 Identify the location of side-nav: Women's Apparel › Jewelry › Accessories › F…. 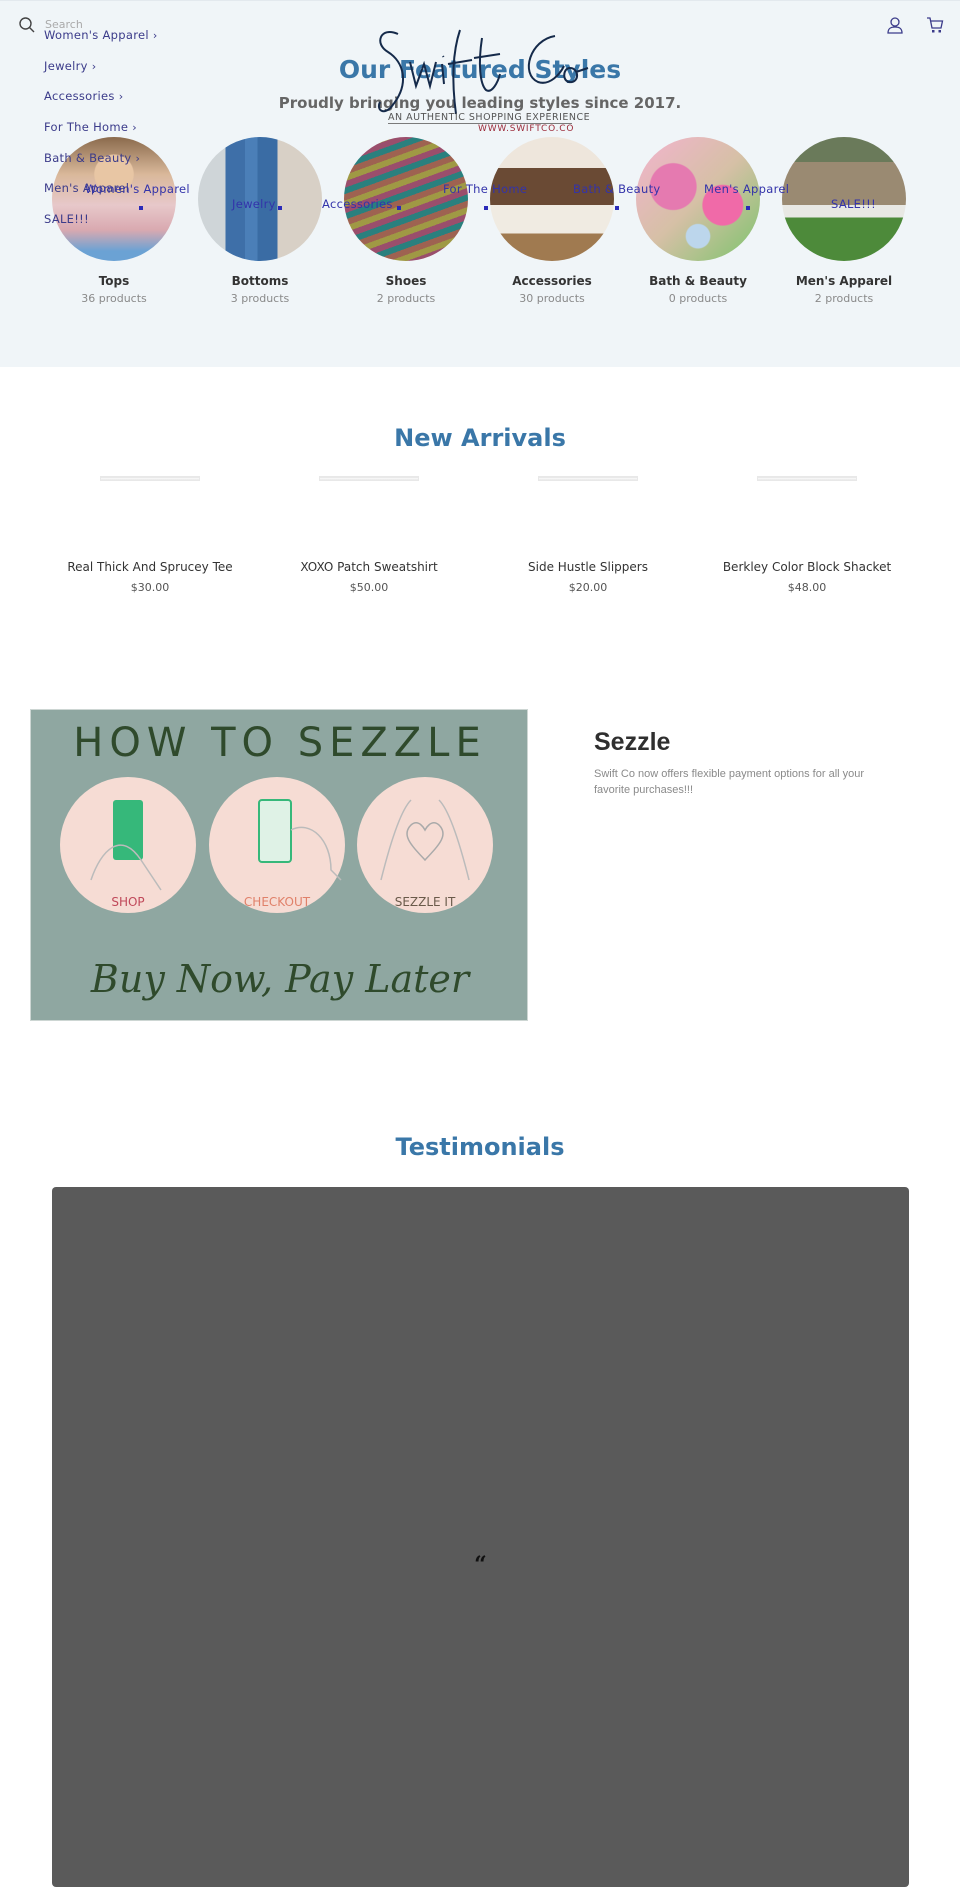
(101, 135).